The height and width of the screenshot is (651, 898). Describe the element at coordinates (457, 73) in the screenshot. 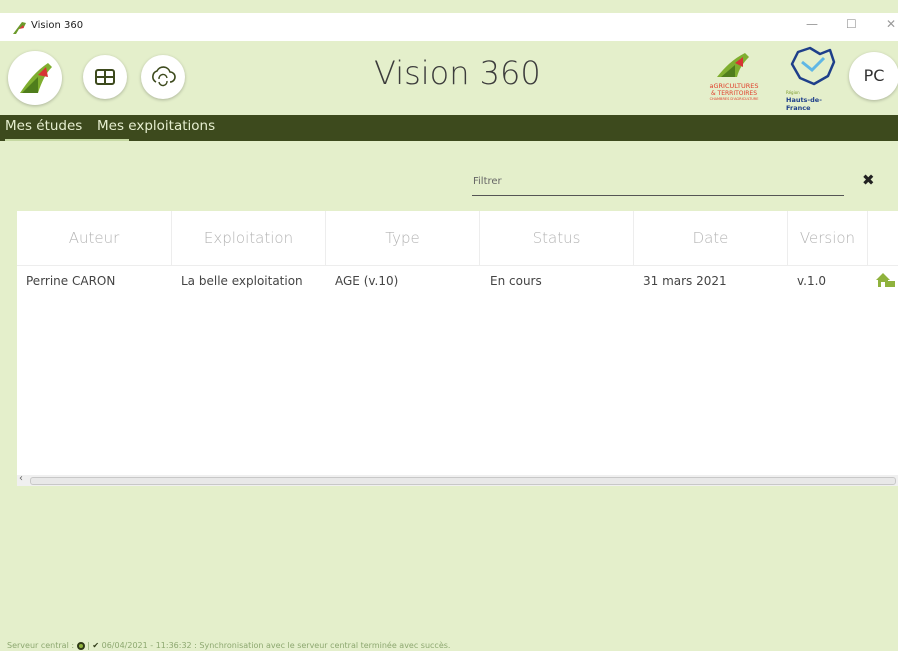

I see `app-heading: Vision 360` at that location.